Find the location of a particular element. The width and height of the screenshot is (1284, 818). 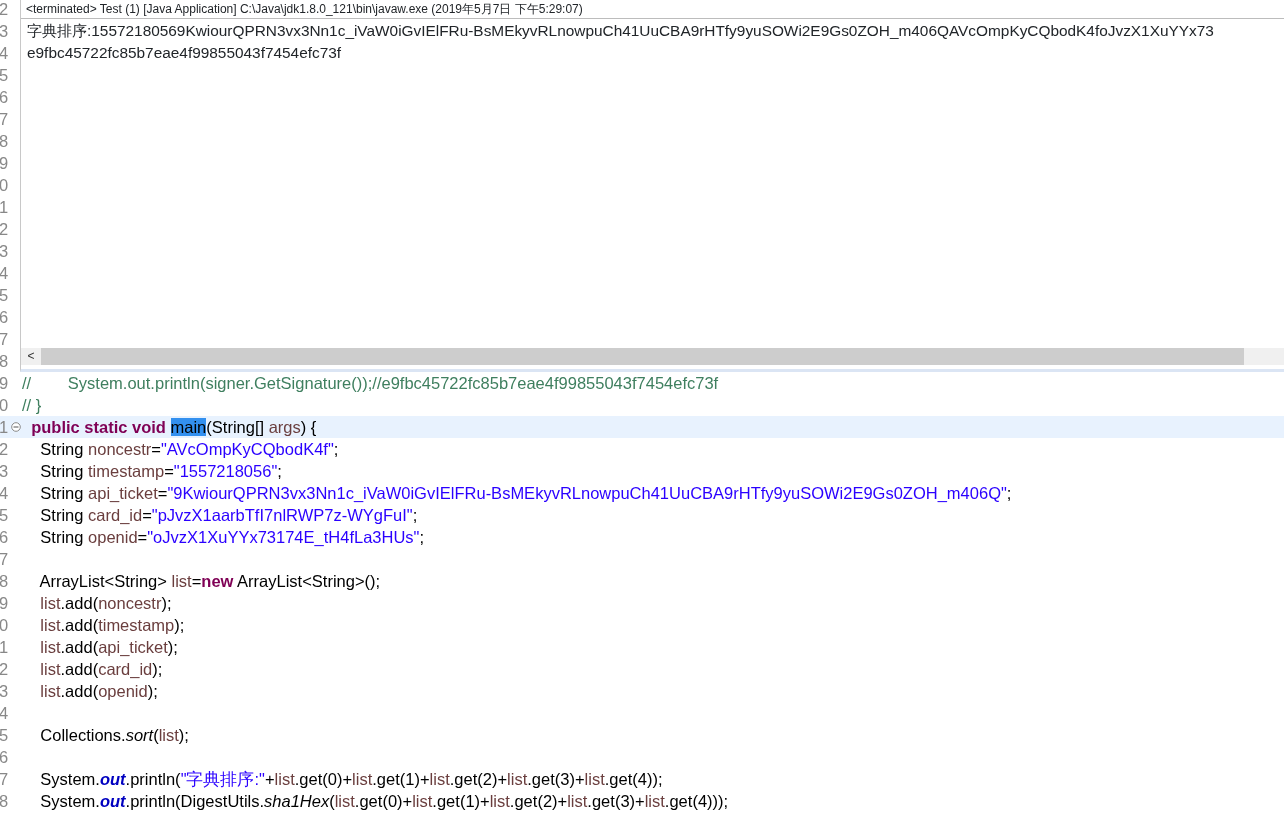

code-line: String openid="oJvzX1XuYYx73174E_tH4fLa3HUs"; is located at coordinates (232, 537).